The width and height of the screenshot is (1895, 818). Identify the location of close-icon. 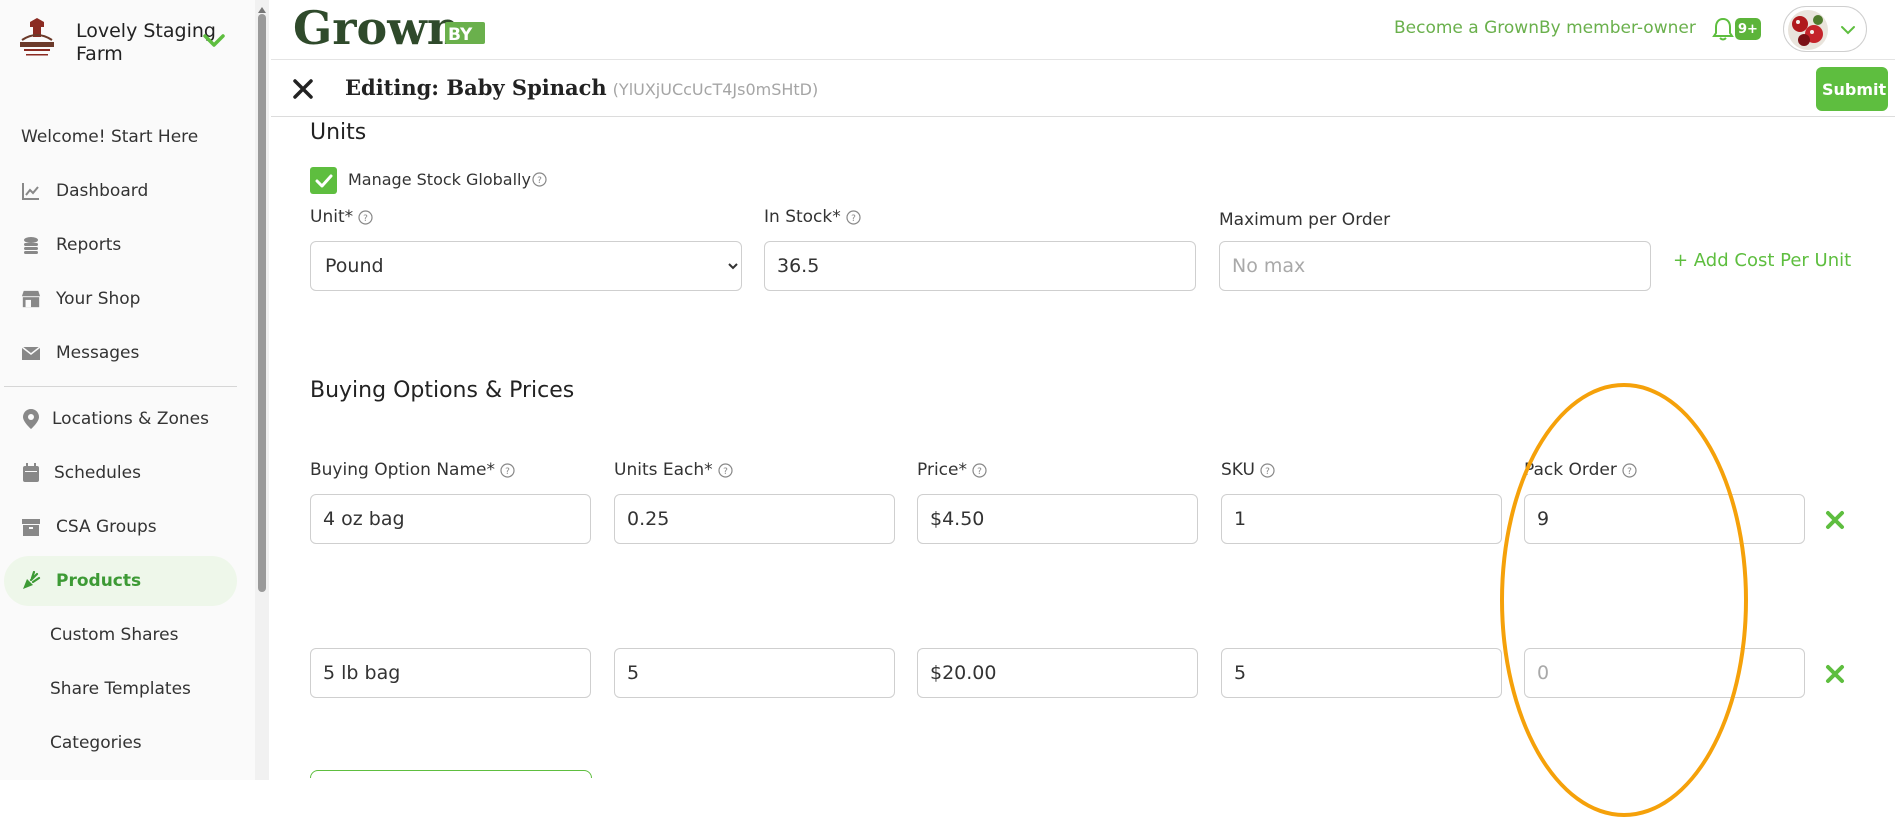
(303, 89).